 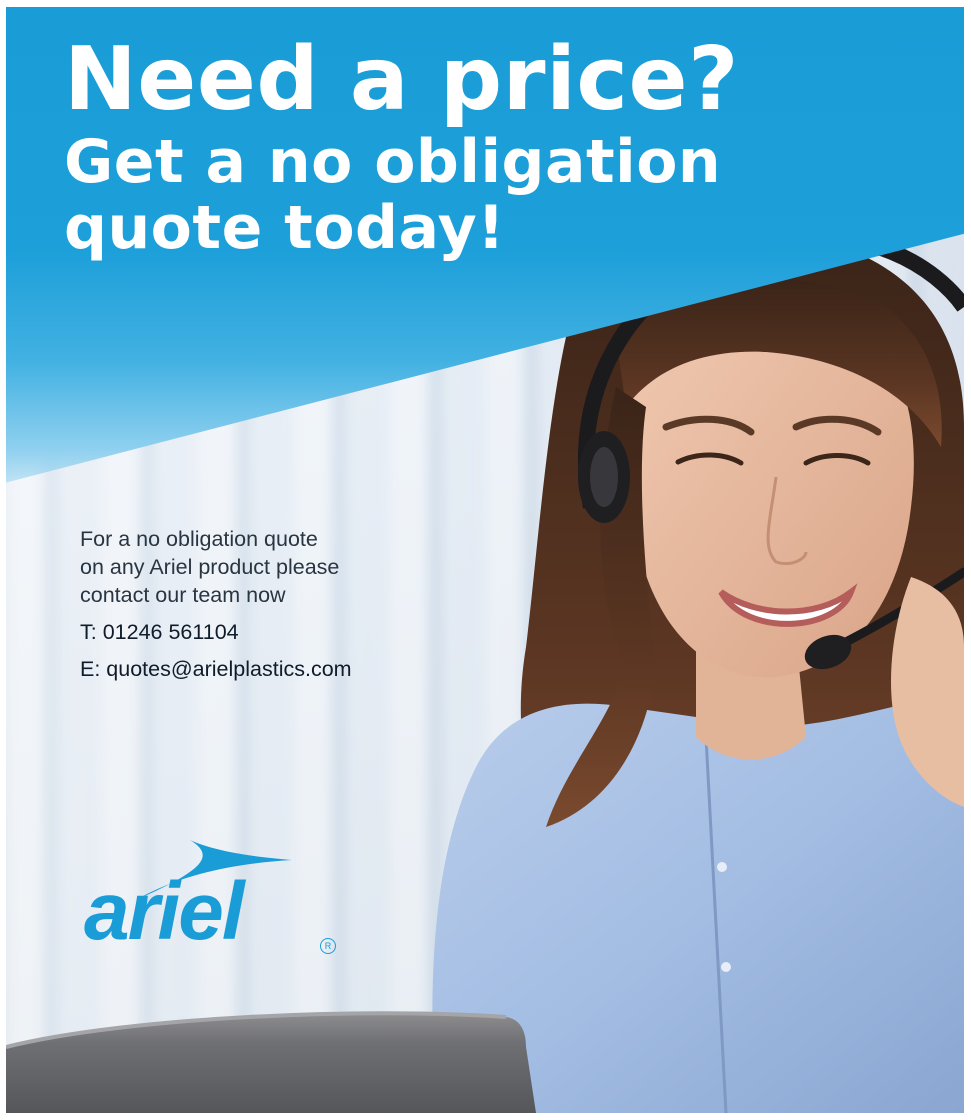 I want to click on registered-trademark-icon: R, so click(x=328, y=946).